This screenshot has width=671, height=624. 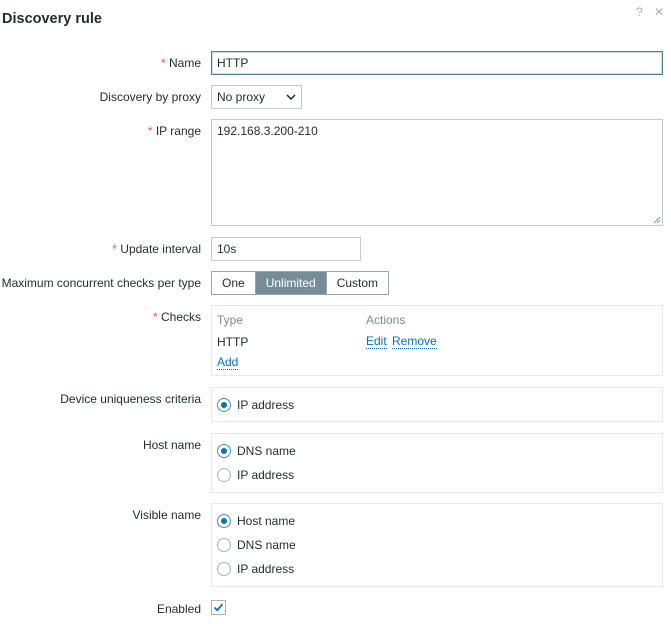 I want to click on help-icon: ?, so click(x=639, y=12).